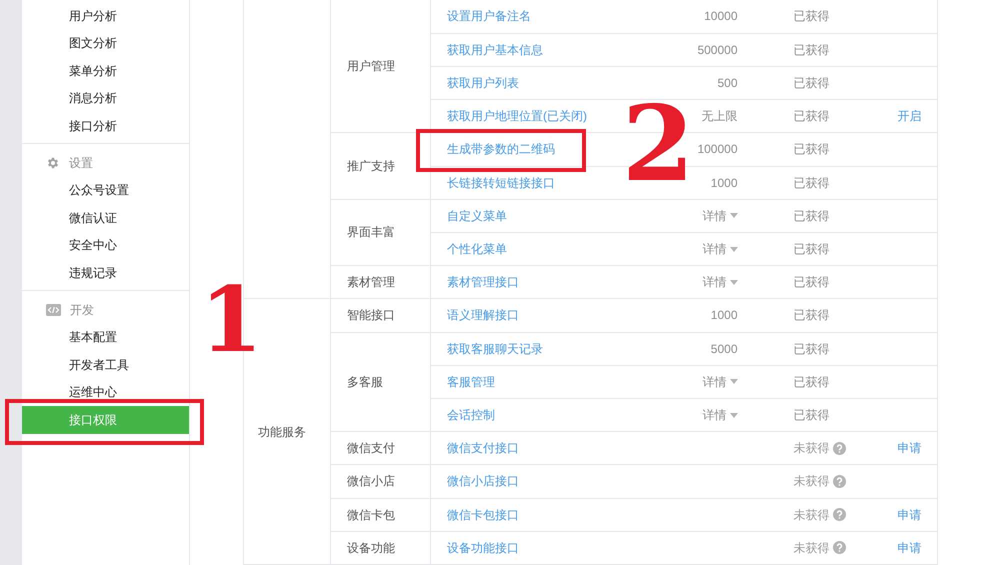  What do you see at coordinates (105, 98) in the screenshot?
I see `sidebar-item: 消息分析` at bounding box center [105, 98].